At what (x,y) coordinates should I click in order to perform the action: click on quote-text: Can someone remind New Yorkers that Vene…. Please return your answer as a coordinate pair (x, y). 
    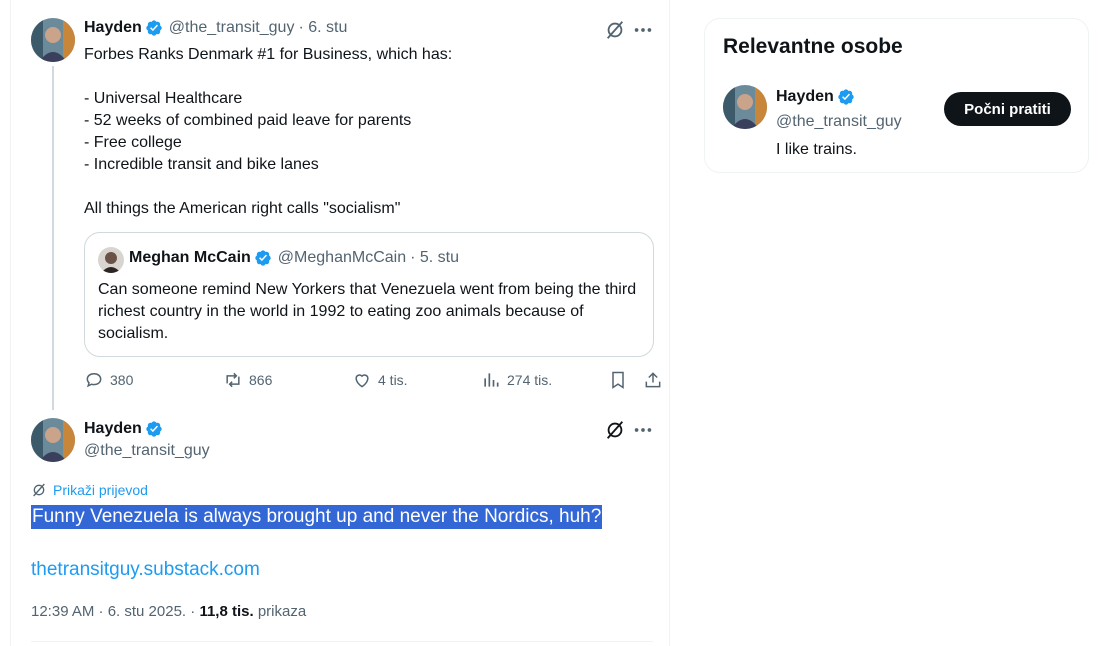
    Looking at the image, I should click on (367, 311).